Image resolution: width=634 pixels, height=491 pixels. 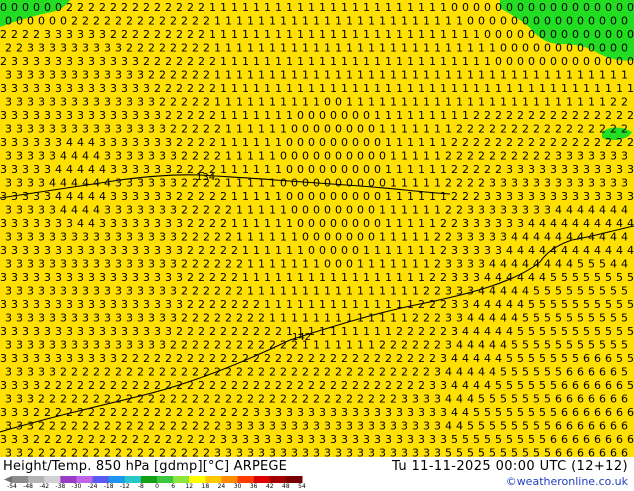 I want to click on colorbar-tick: -24, so click(x=92, y=486).